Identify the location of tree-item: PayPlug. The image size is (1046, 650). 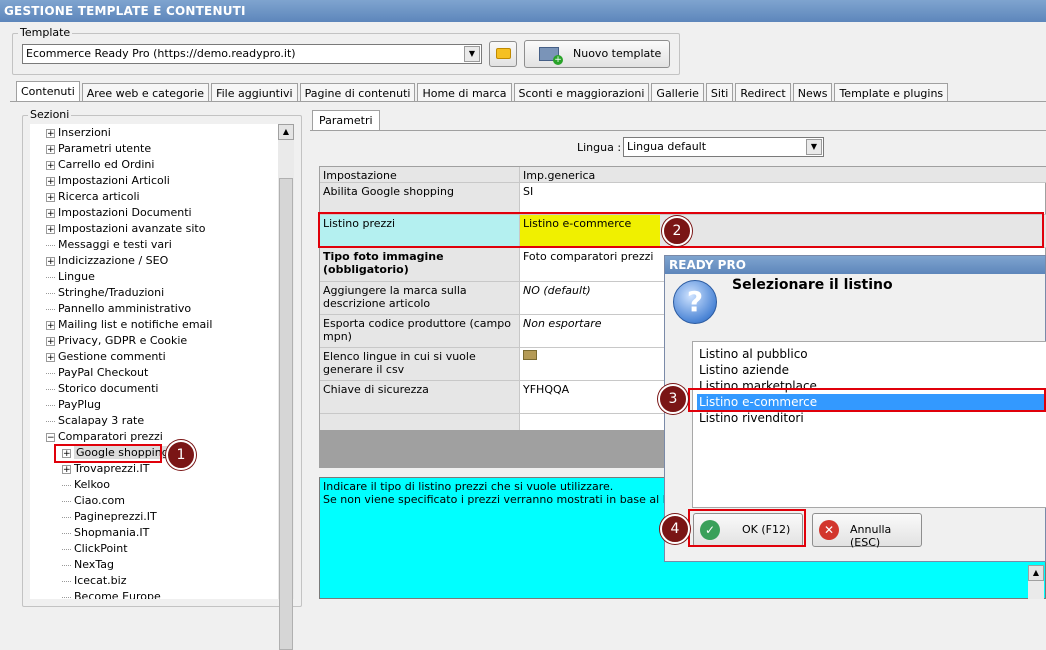
(73, 405).